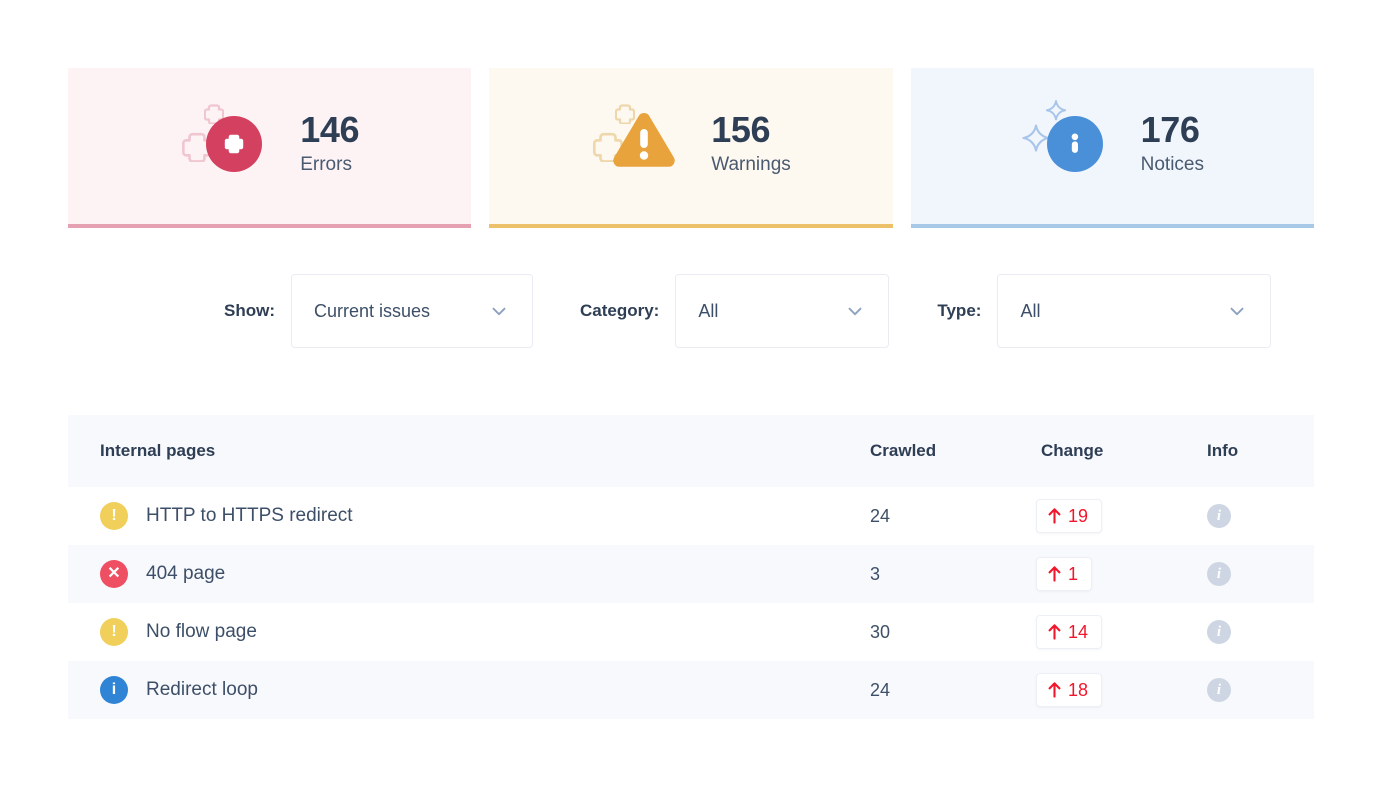 This screenshot has width=1382, height=796. What do you see at coordinates (1119, 574) in the screenshot?
I see `row-change-cell: 1` at bounding box center [1119, 574].